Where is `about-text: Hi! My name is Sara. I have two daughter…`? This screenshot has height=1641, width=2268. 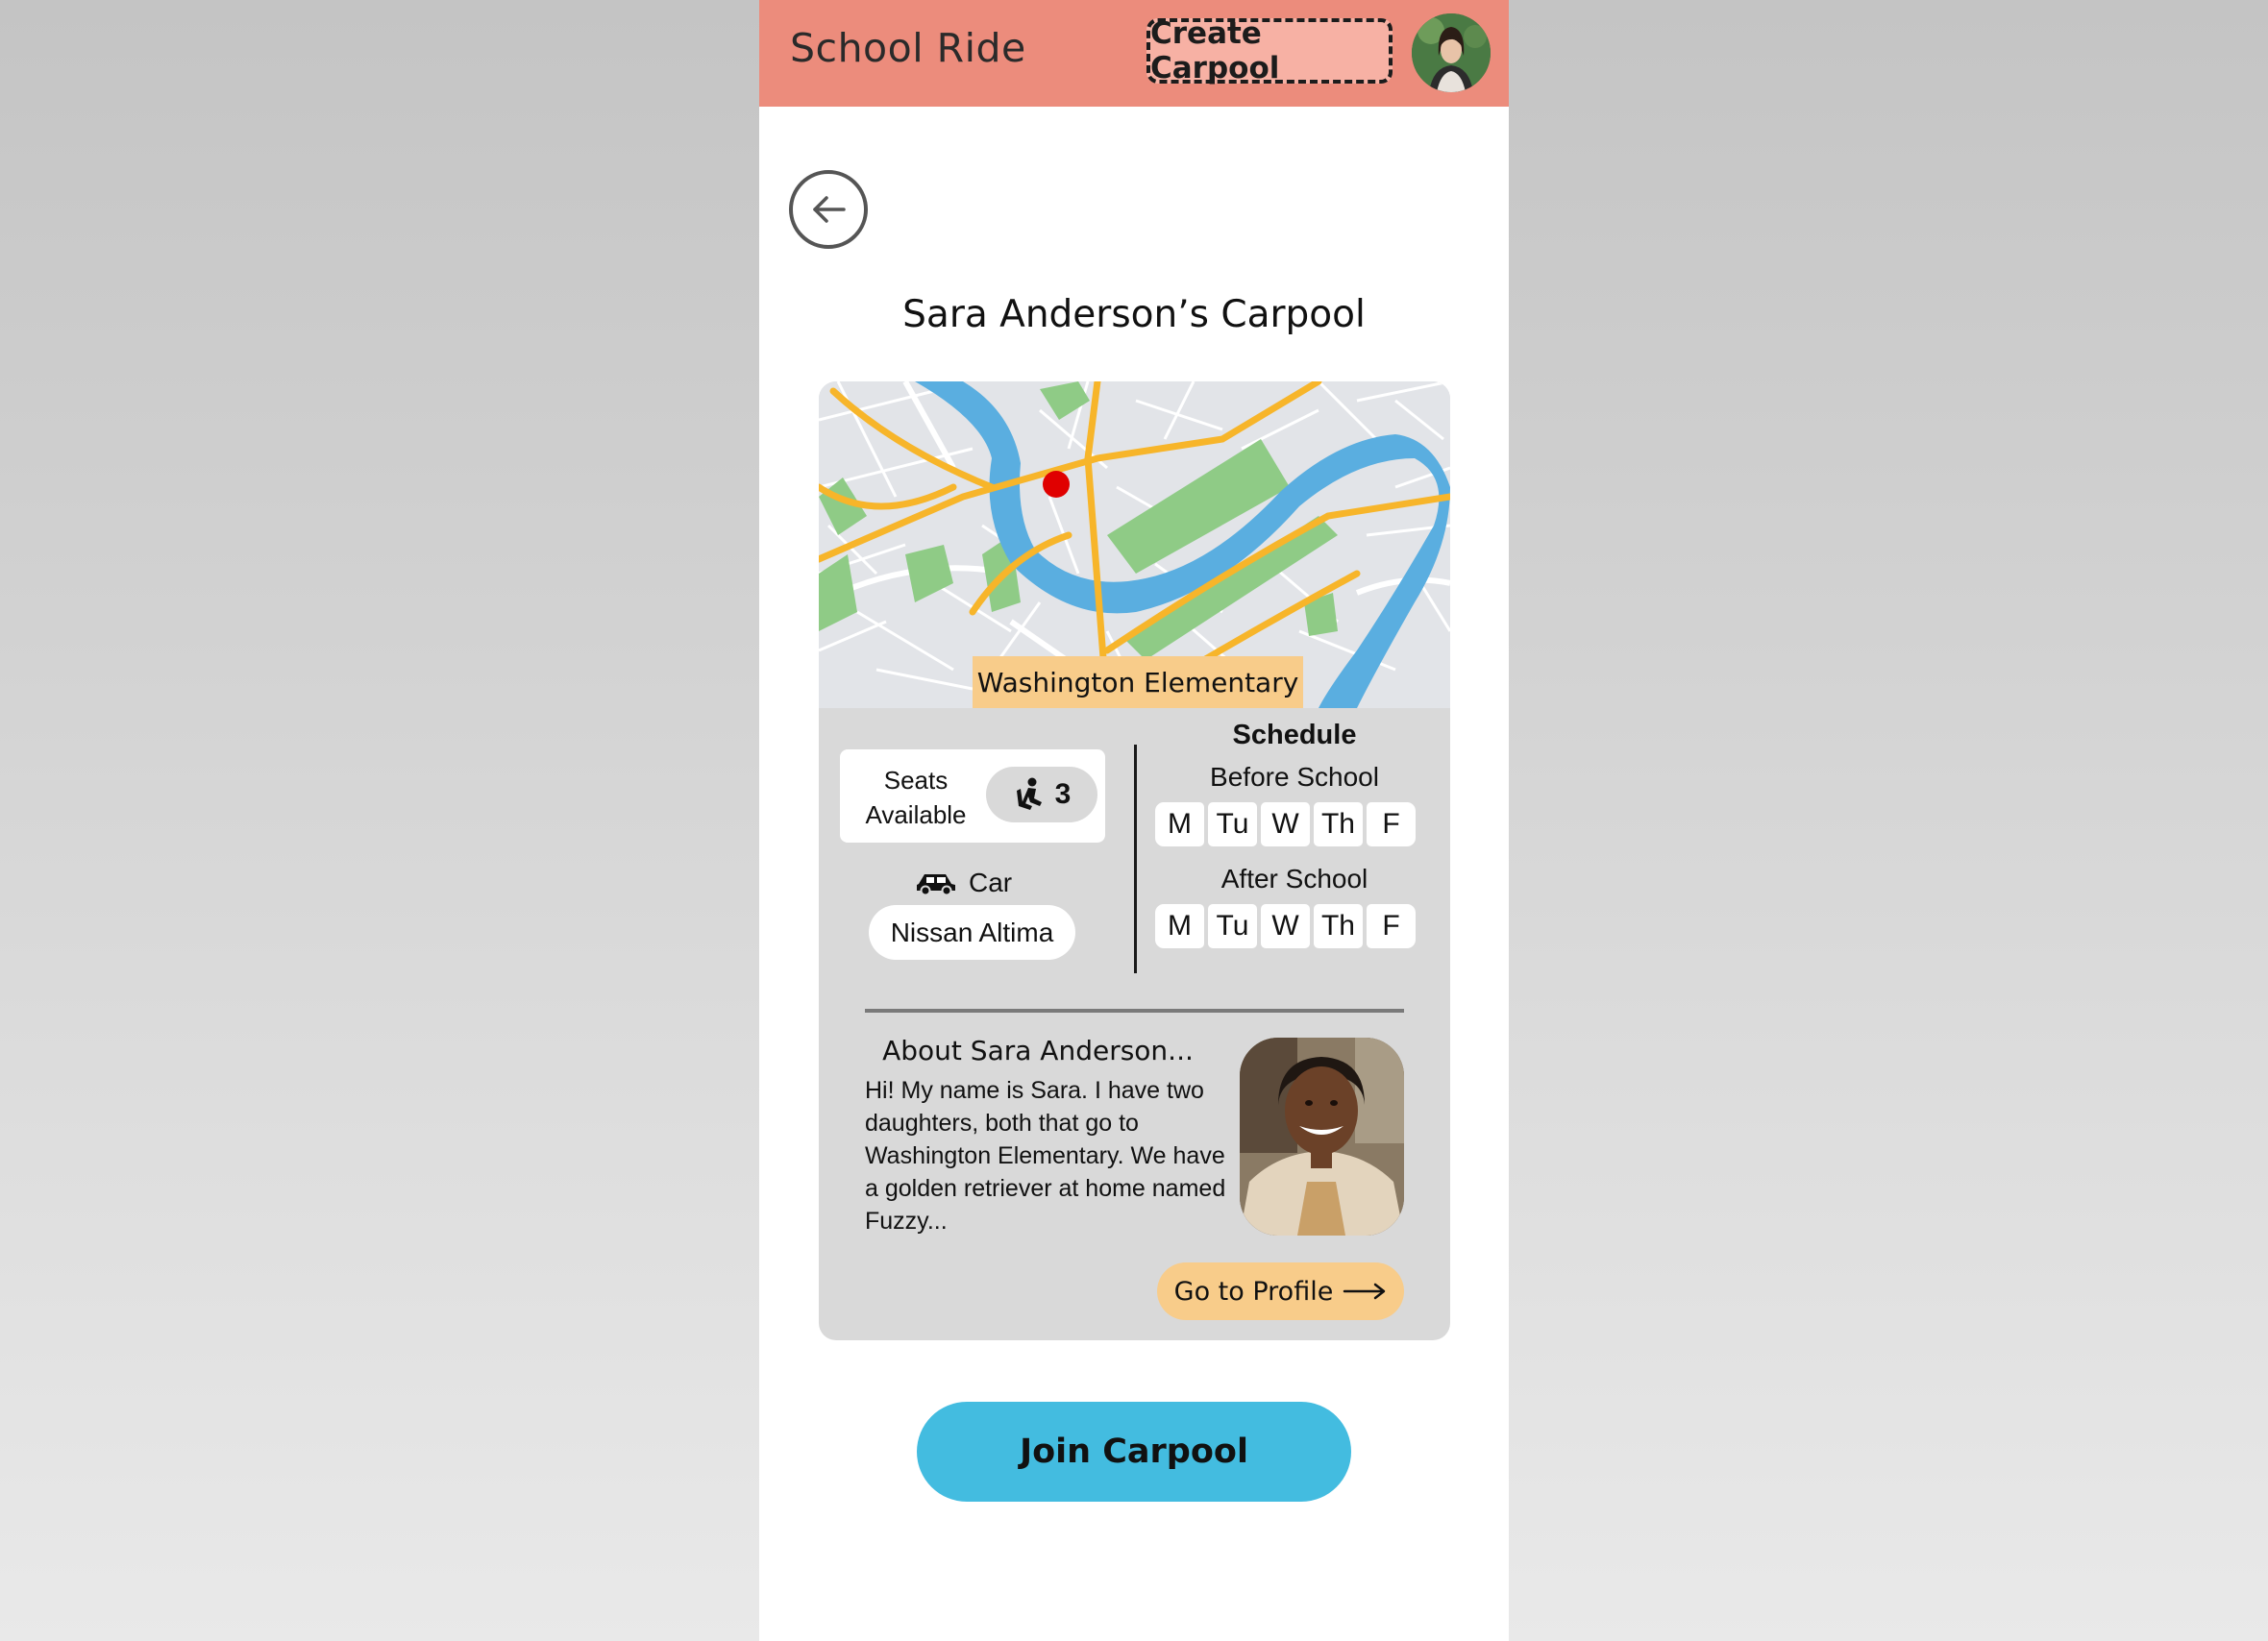 about-text: Hi! My name is Sara. I have two daughter… is located at coordinates (1045, 1156).